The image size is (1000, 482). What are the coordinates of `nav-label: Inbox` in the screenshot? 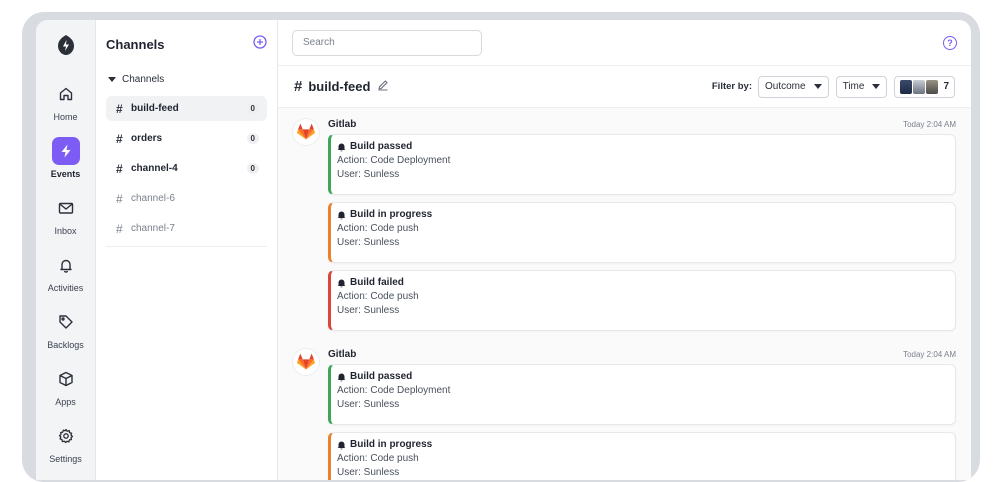 It's located at (65, 231).